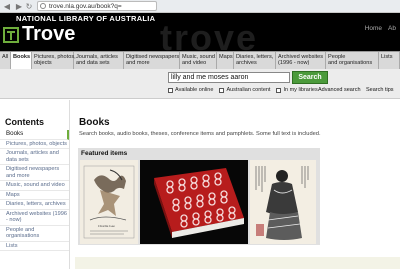 Image resolution: width=400 pixels, height=269 pixels. I want to click on sidebar-item-people: People and organisations, so click(34, 234).